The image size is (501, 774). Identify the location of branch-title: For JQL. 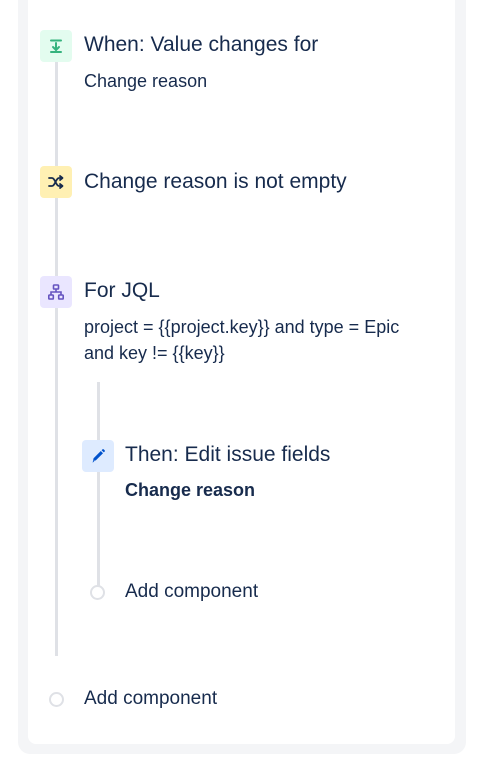
(122, 290).